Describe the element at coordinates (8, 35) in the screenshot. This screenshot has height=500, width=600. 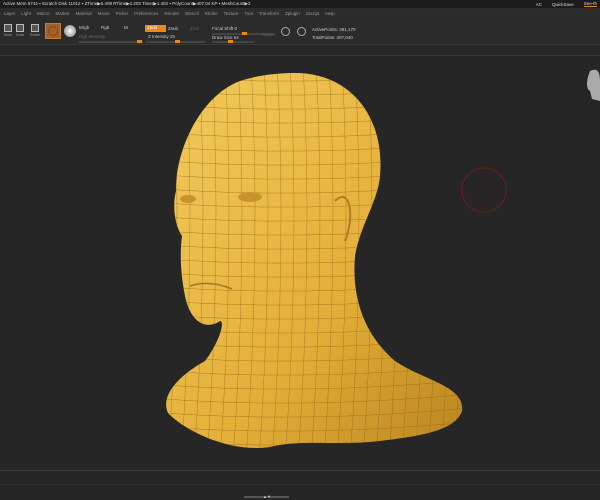
I see `move-label: Move` at that location.